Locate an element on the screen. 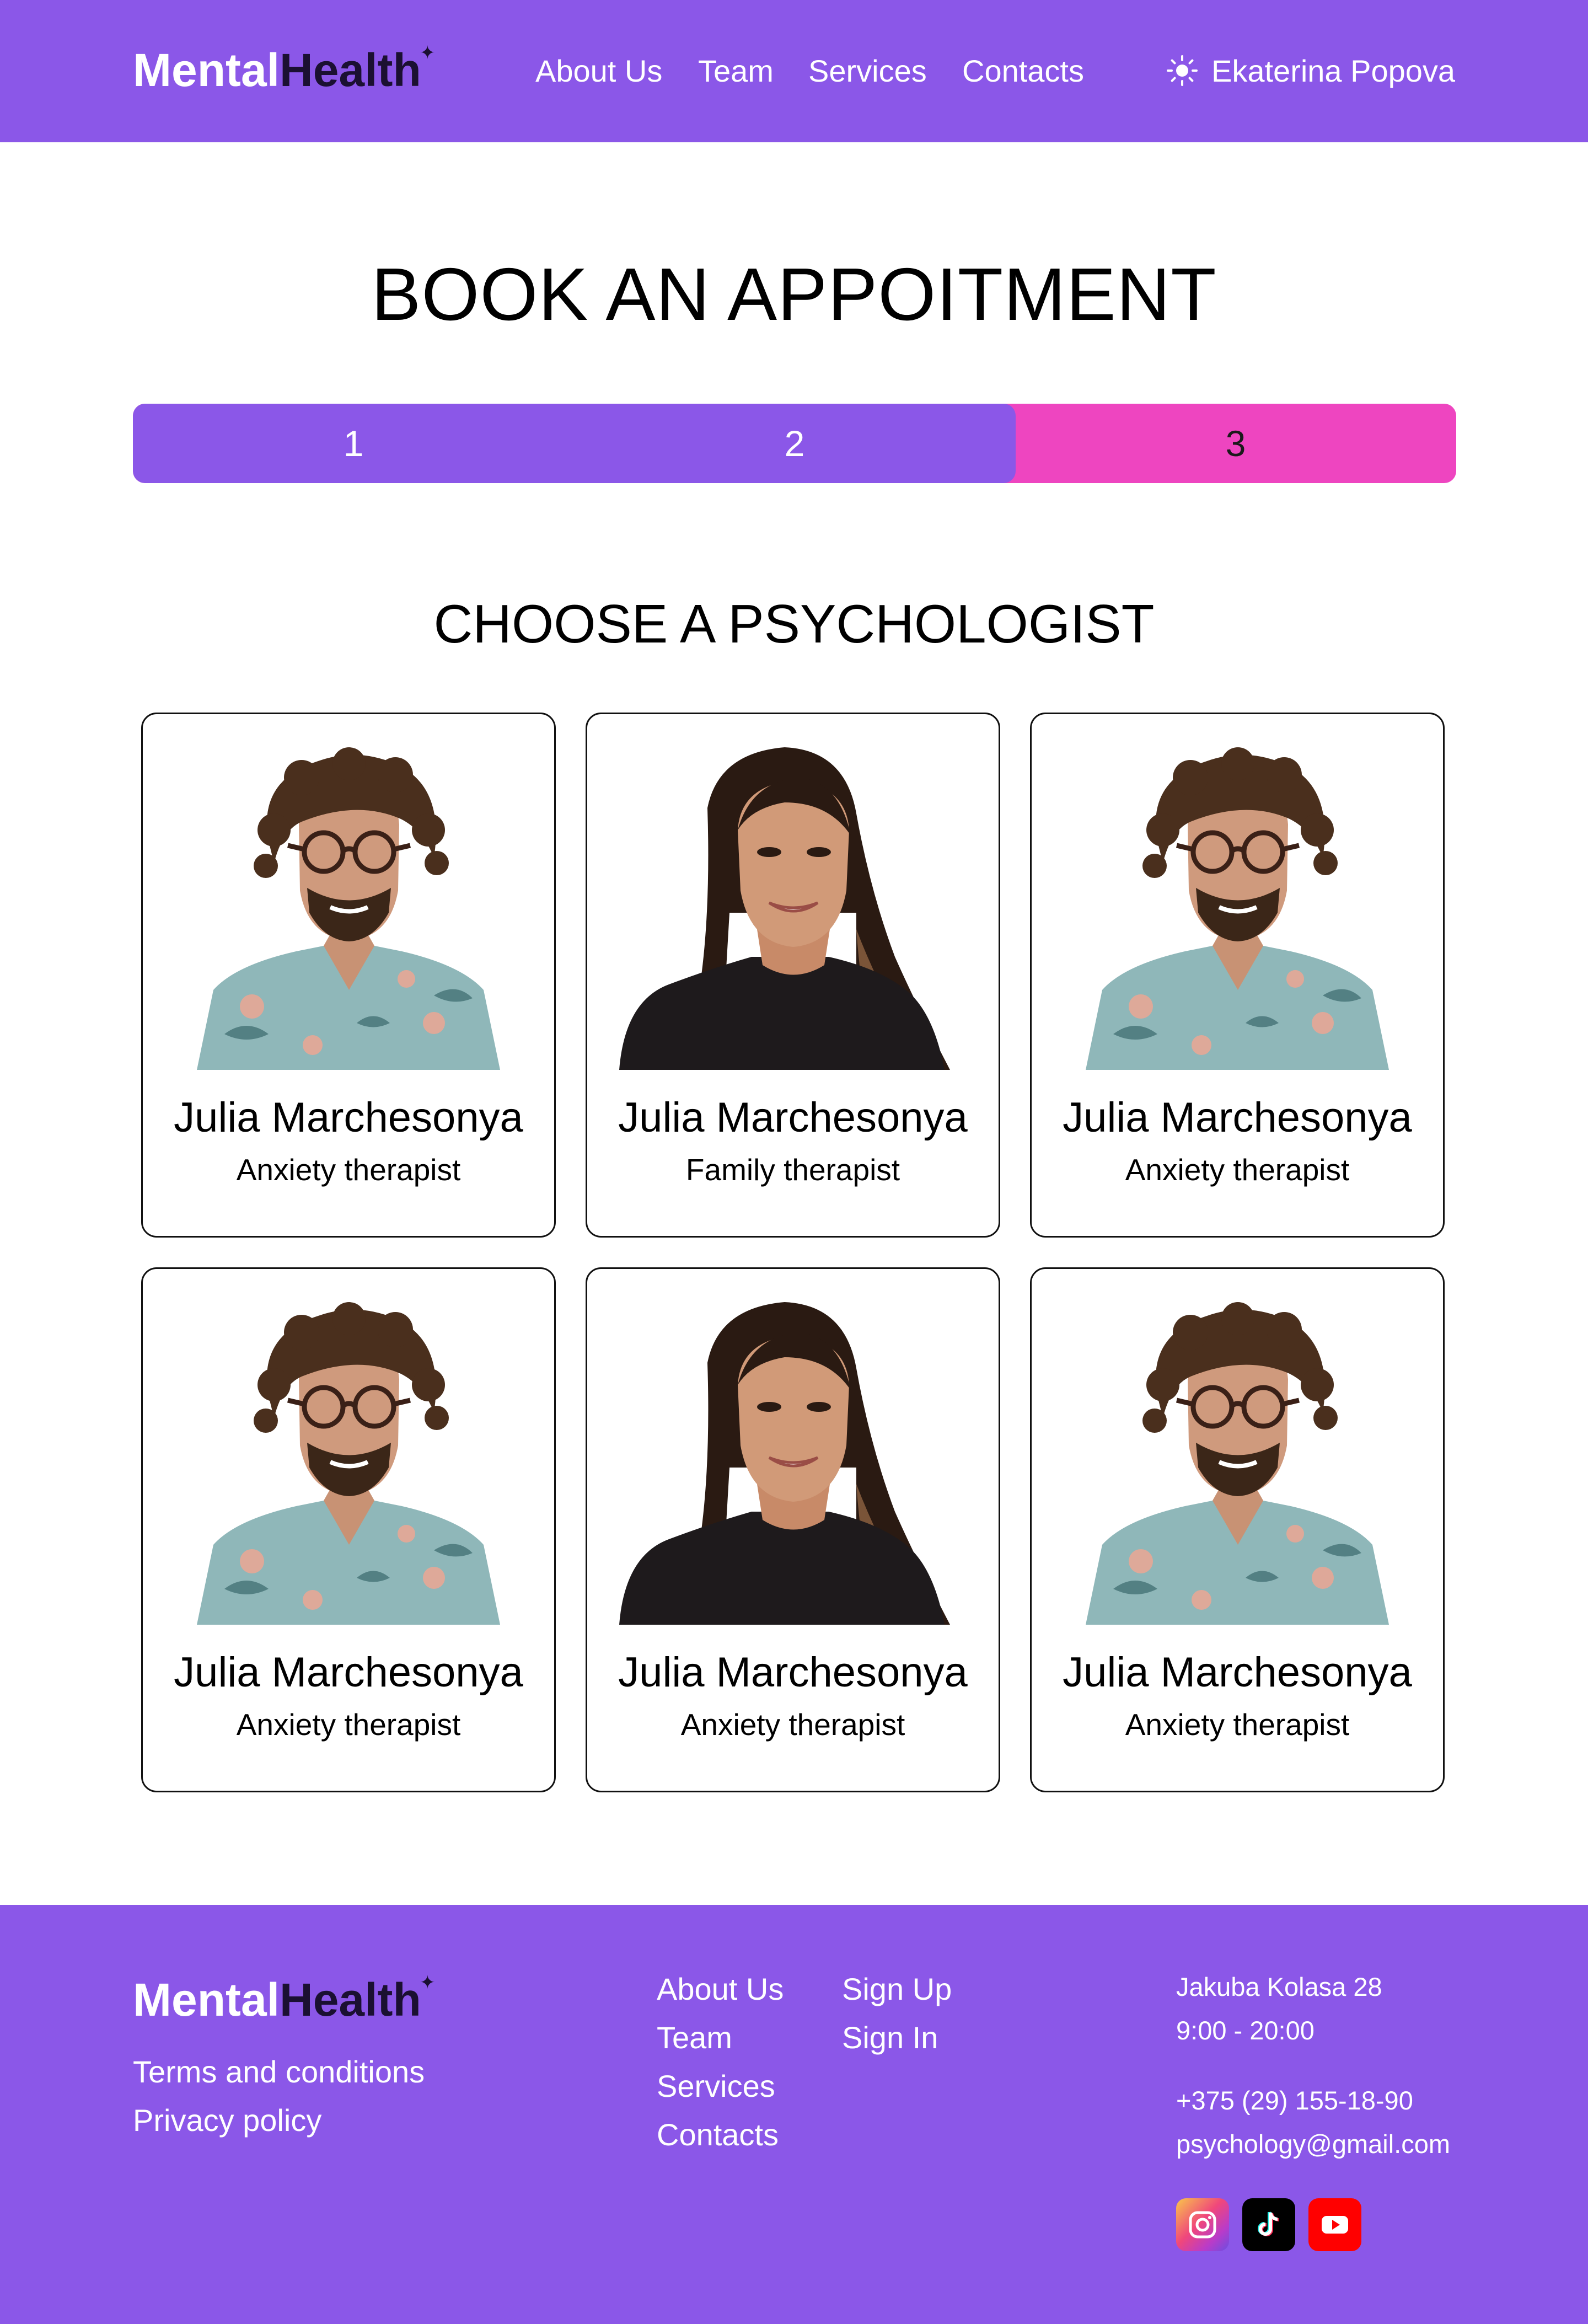 Image resolution: width=1588 pixels, height=2324 pixels. sign-in-link: Sign In is located at coordinates (890, 2037).